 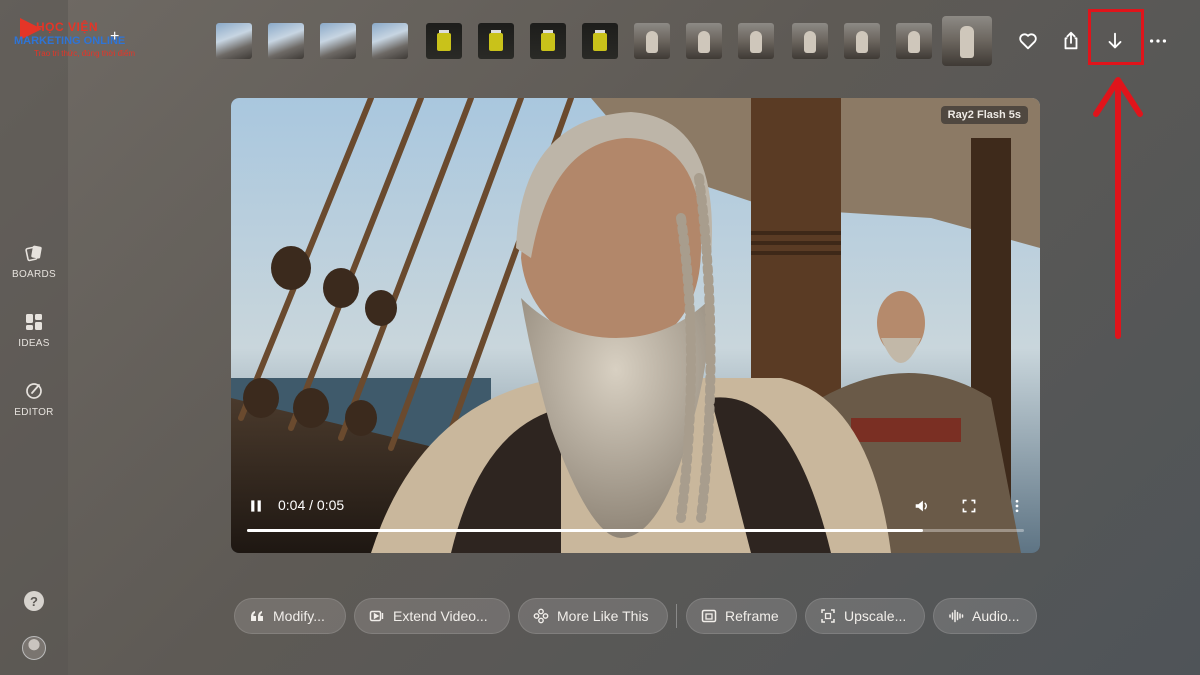 I want to click on logo-line-2: MARKETING ONLINE, so click(x=70, y=41).